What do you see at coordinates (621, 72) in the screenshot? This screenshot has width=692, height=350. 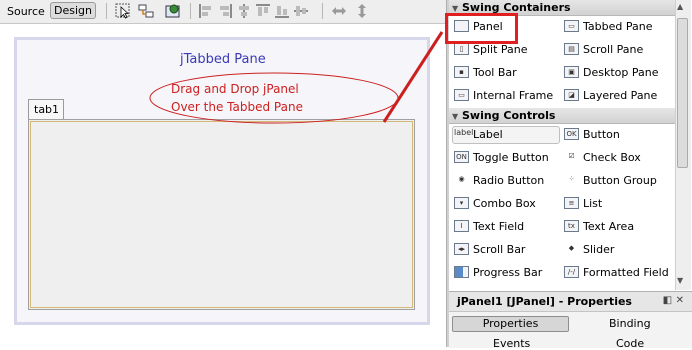 I see `palette-item-label: Desktop Pane` at bounding box center [621, 72].